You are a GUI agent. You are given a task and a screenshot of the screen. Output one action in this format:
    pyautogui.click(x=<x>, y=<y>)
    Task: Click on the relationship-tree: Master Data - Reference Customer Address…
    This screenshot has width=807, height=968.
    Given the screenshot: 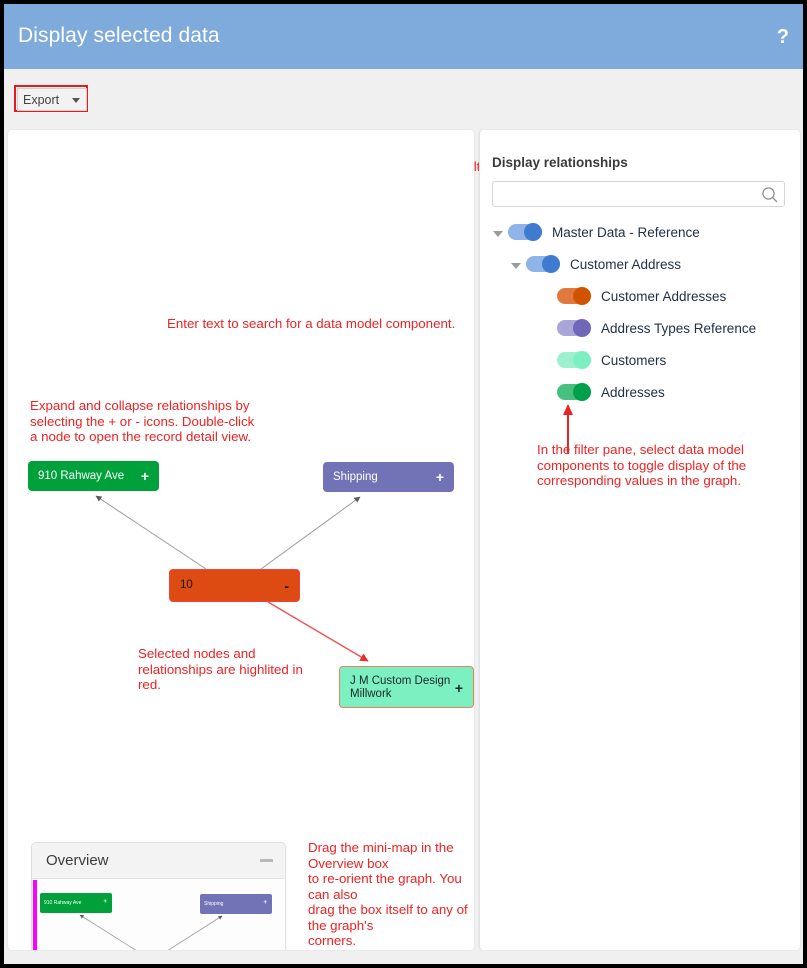 What is the action you would take?
    pyautogui.click(x=640, y=312)
    